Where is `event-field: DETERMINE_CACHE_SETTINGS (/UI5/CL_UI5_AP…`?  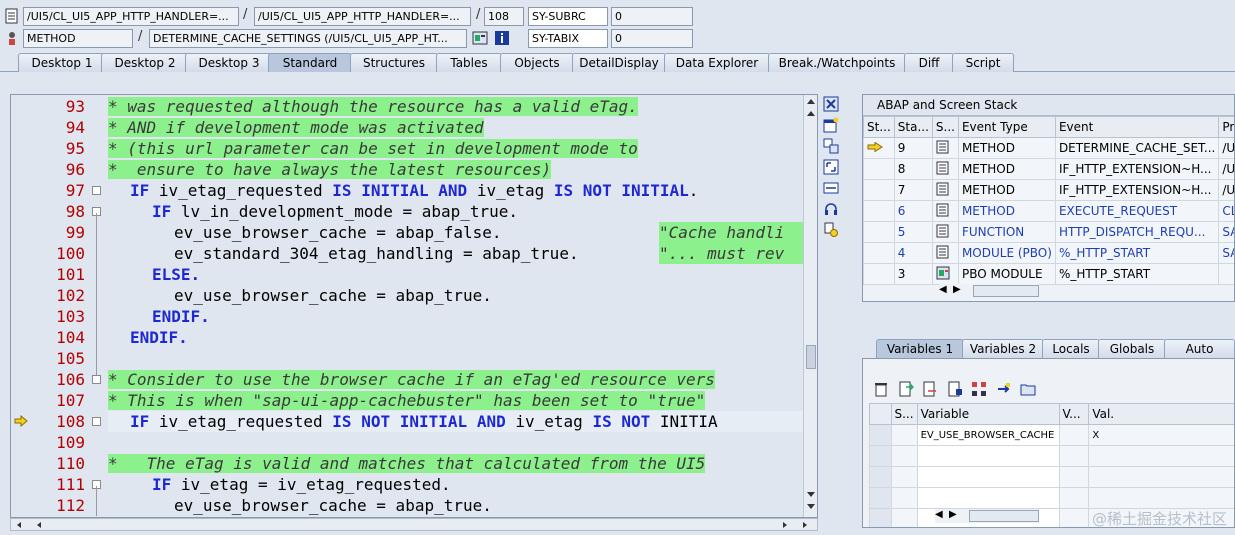 event-field: DETERMINE_CACHE_SETTINGS (/UI5/CL_UI5_AP… is located at coordinates (308, 38).